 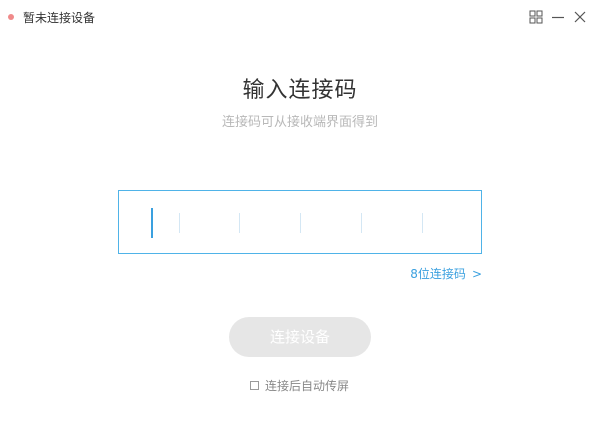 I want to click on connect-device-button: 连接设备, so click(x=300, y=337).